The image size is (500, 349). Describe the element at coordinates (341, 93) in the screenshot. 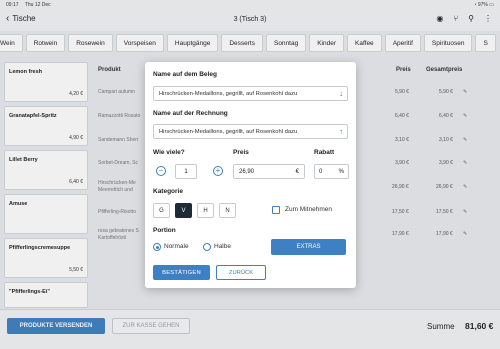

I see `arrow-down-icon: ↓` at that location.